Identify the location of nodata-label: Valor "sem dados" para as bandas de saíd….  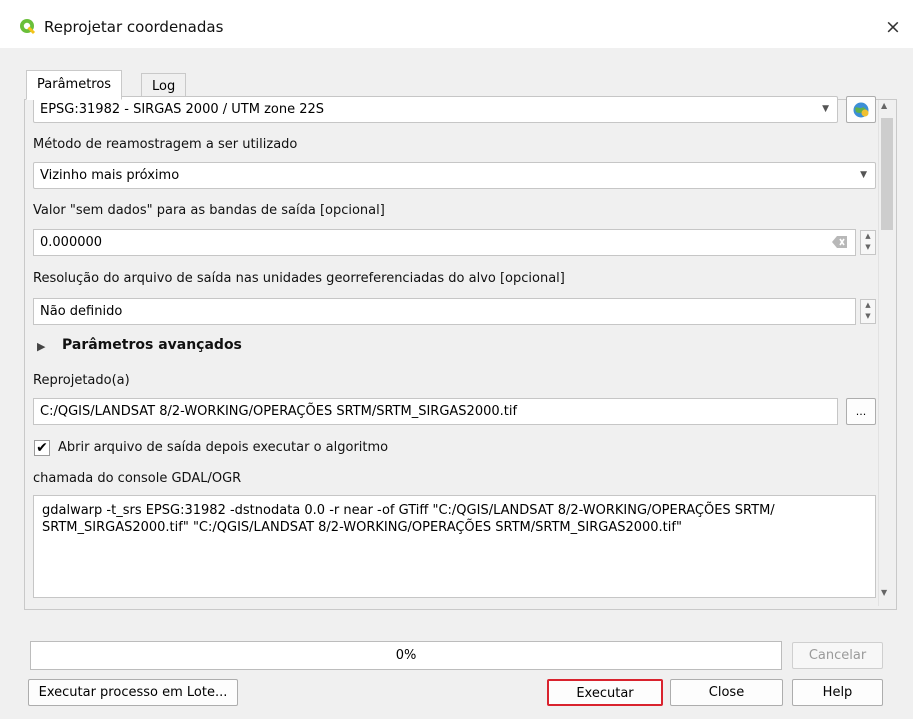
(209, 210).